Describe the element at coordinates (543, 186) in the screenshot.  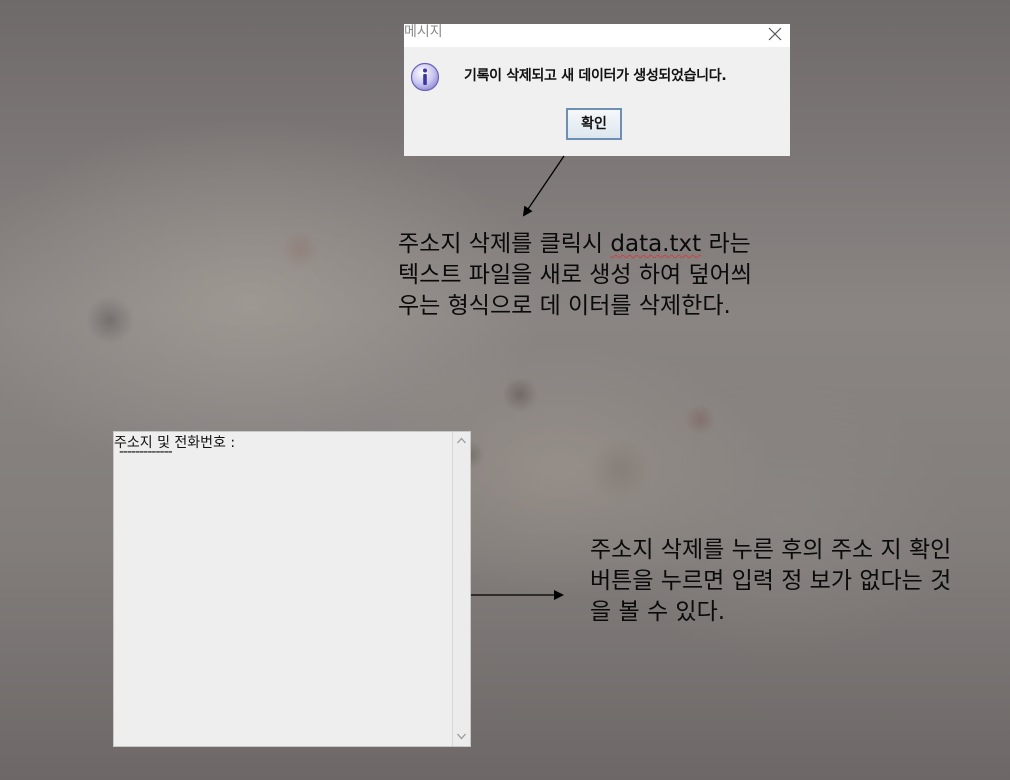
I see `arrow-dialog-to-annotation` at that location.